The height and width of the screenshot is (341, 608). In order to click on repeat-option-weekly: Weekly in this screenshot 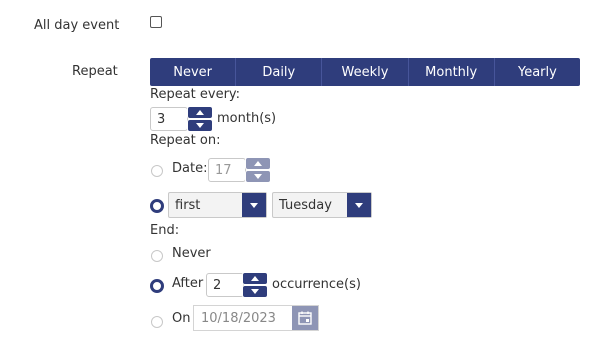, I will do `click(365, 72)`.